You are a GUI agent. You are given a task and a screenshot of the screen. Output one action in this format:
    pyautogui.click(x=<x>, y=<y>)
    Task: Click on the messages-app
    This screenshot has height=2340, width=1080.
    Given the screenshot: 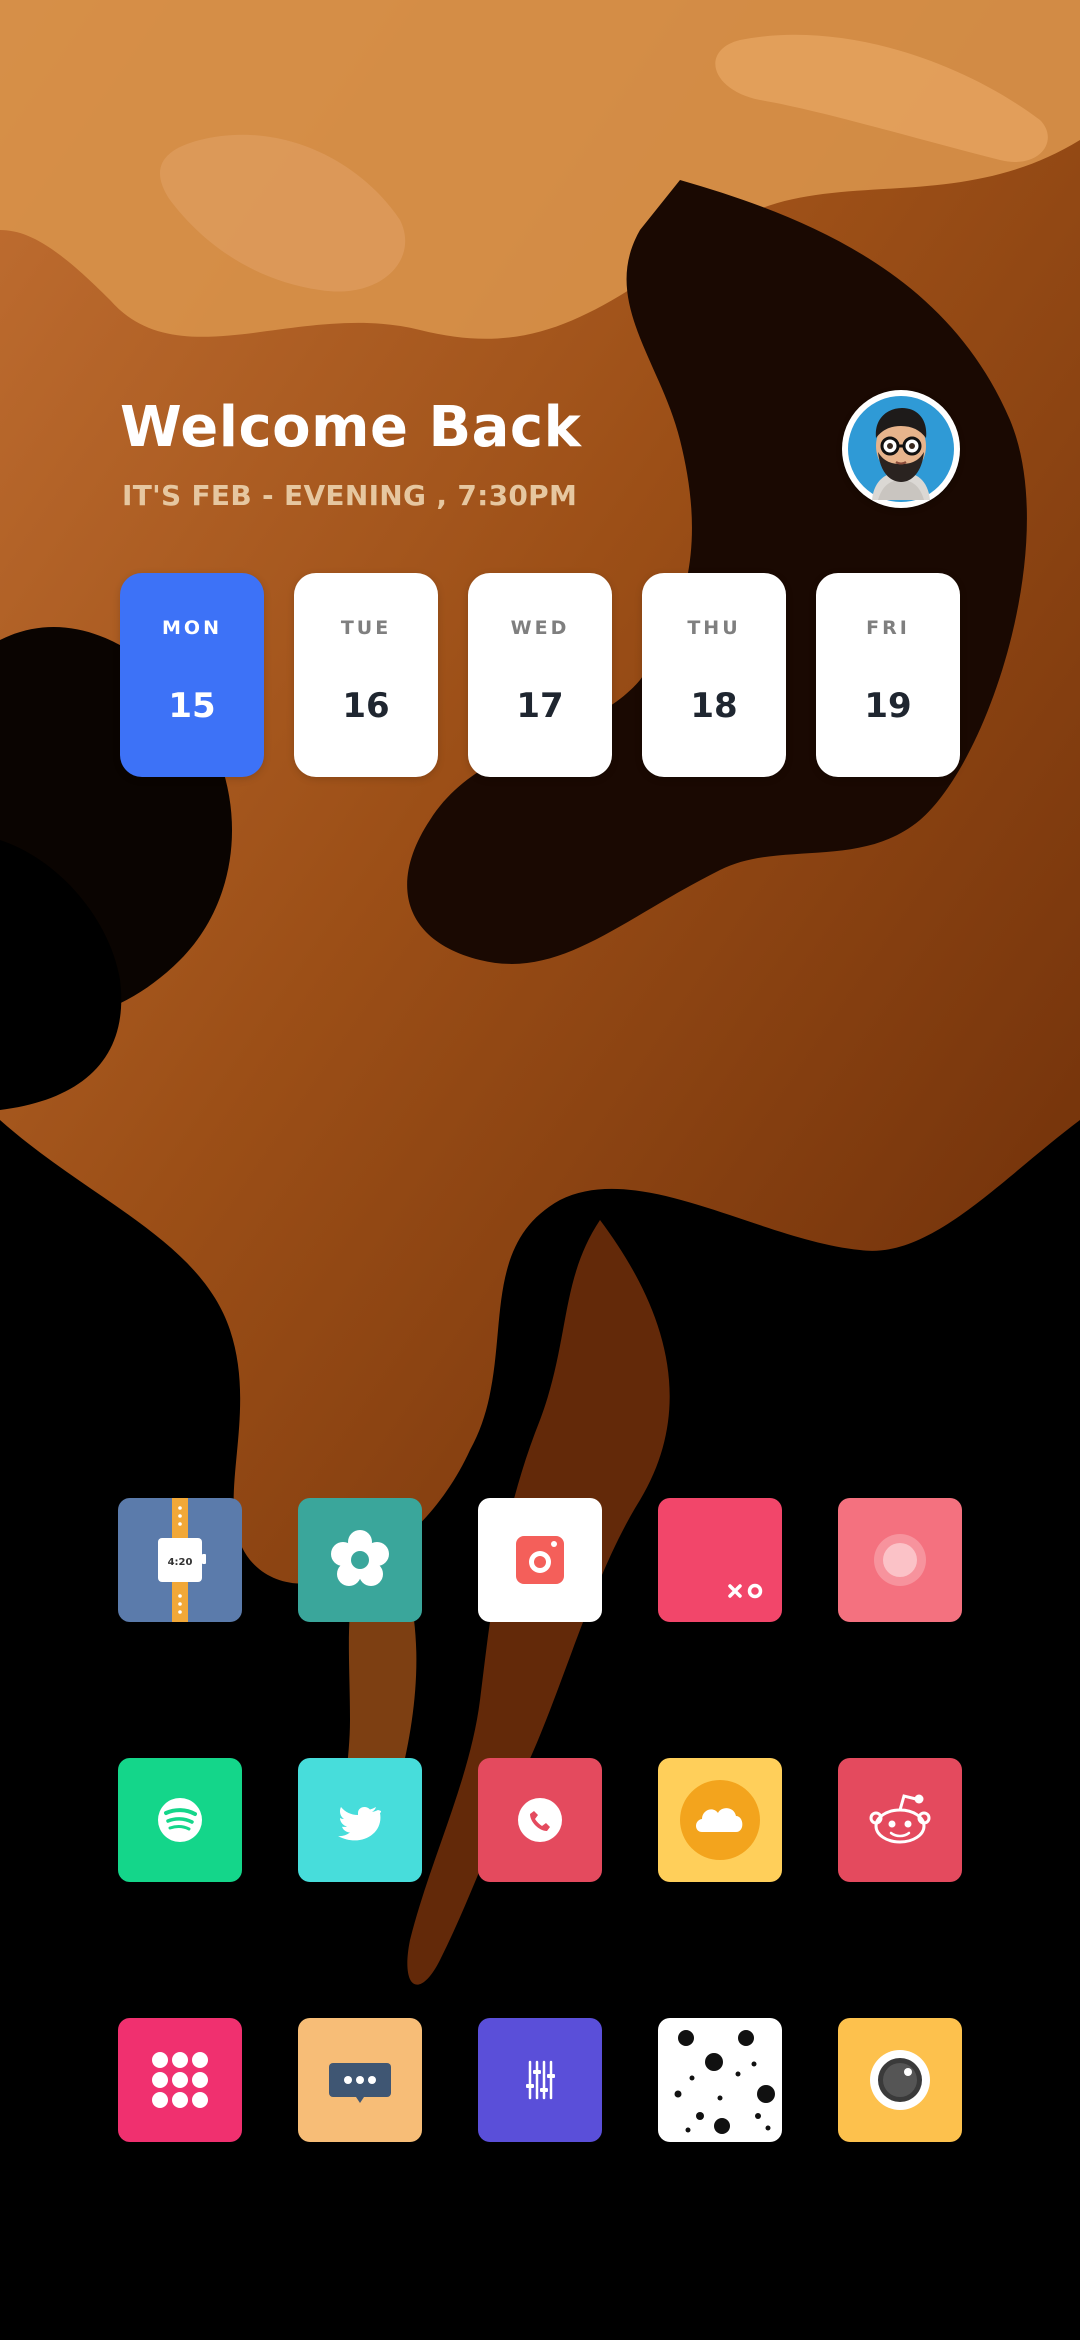 What is the action you would take?
    pyautogui.click(x=360, y=2080)
    